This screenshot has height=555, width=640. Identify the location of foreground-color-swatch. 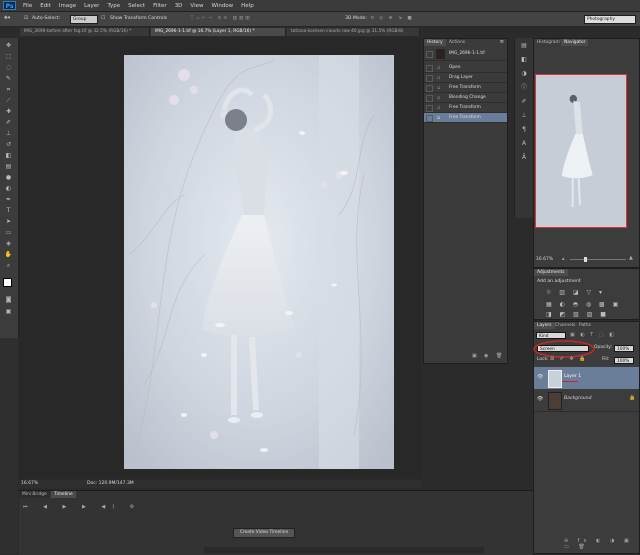
(7, 282).